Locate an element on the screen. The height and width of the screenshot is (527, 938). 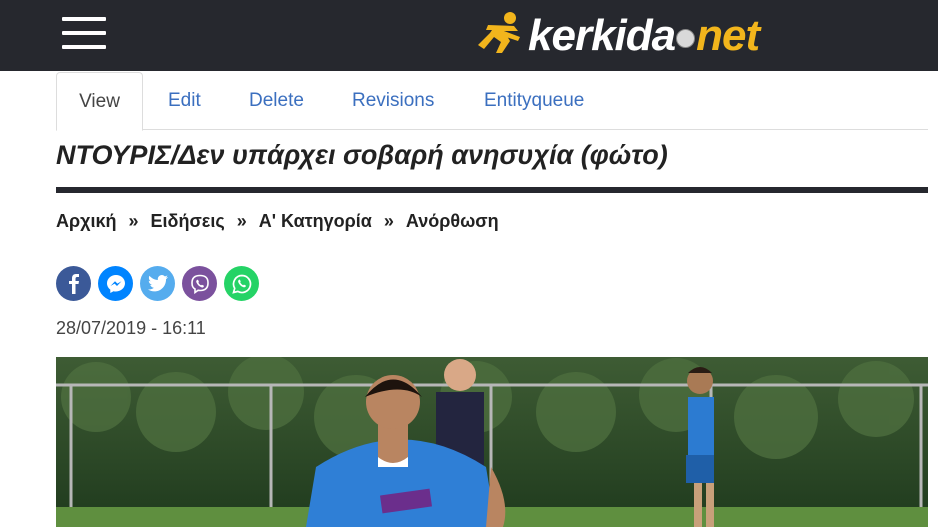
breadcrumb-news: Ειδήσεις is located at coordinates (188, 221).